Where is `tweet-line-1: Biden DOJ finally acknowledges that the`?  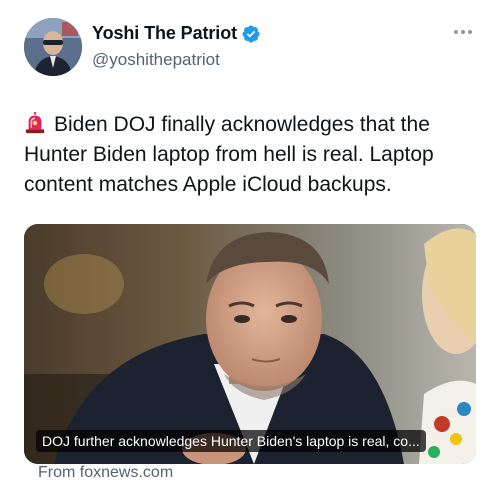 tweet-line-1: Biden DOJ finally acknowledges that the is located at coordinates (250, 125).